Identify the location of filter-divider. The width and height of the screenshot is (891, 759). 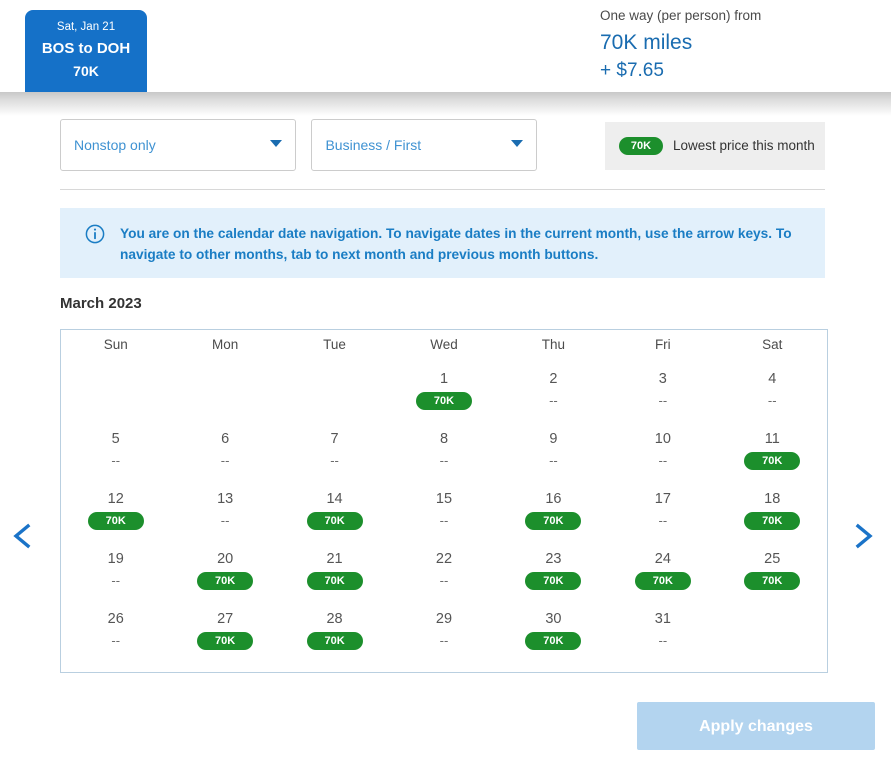
(442, 189).